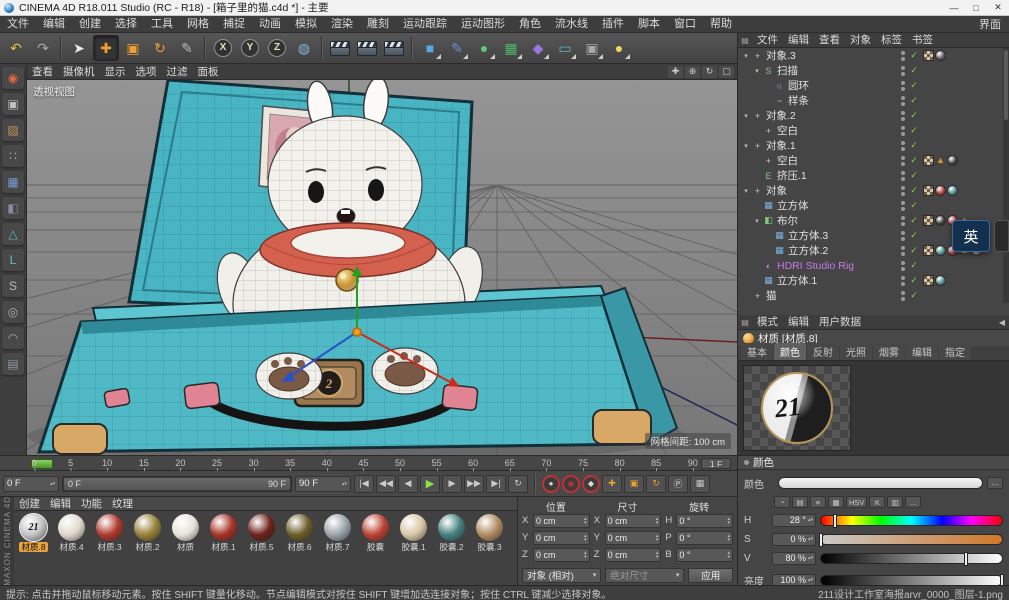 The image size is (1009, 600). What do you see at coordinates (955, 351) in the screenshot?
I see `tab-7: 指定` at bounding box center [955, 351].